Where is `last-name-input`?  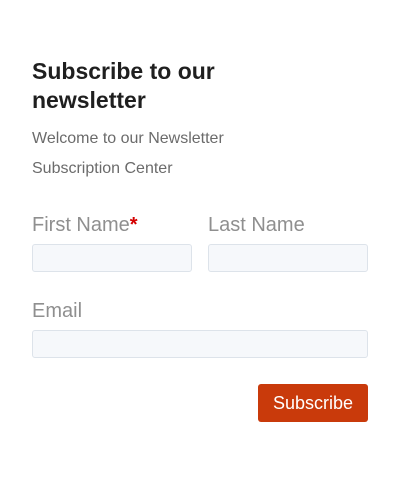
last-name-input is located at coordinates (288, 258).